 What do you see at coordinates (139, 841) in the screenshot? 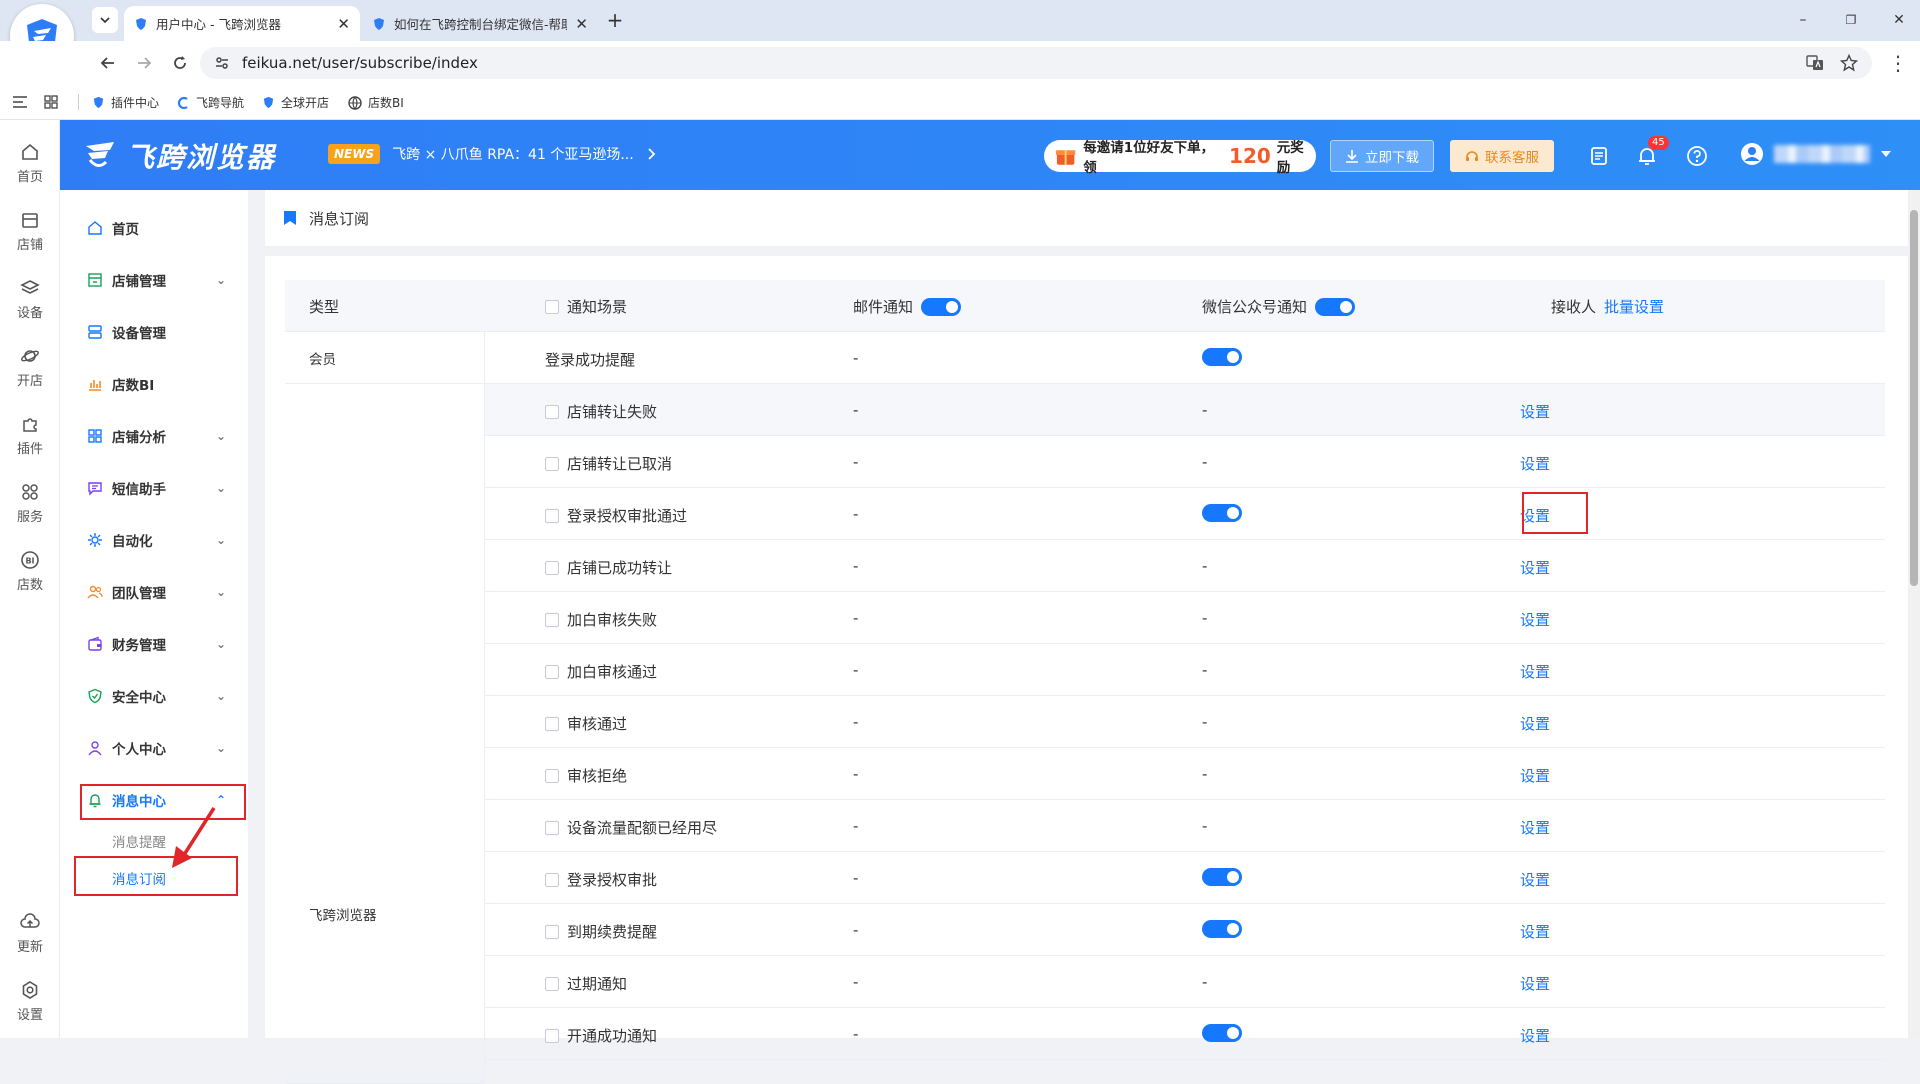
I see `sidebar-subitem-message-reminder: 消息提醒` at bounding box center [139, 841].